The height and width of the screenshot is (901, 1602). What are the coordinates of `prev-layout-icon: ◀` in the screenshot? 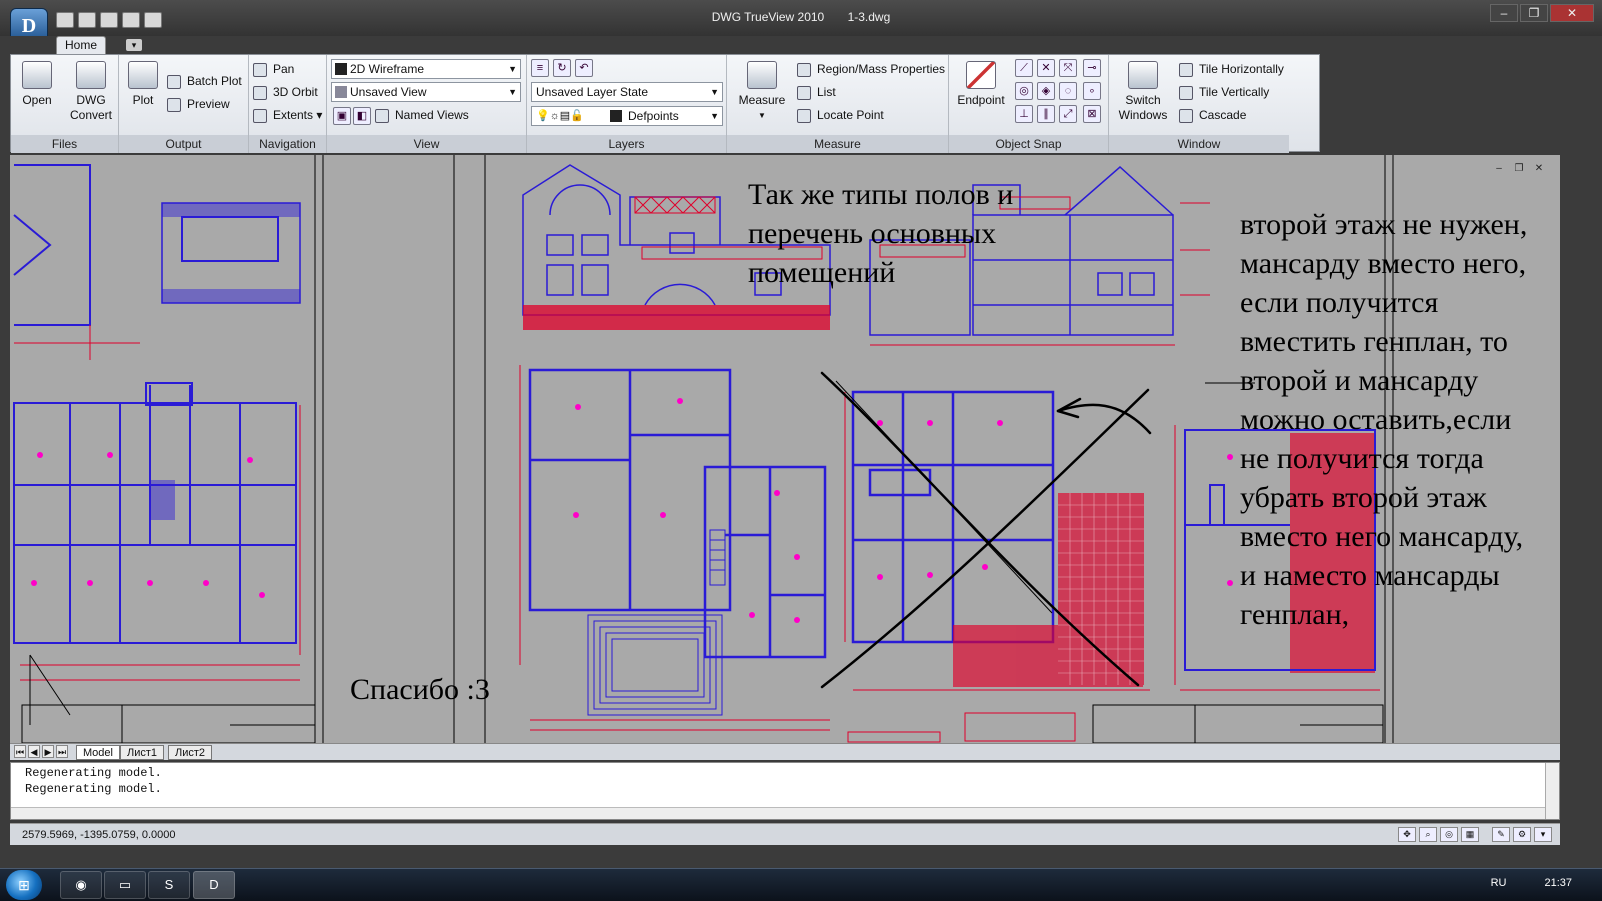 It's located at (34, 751).